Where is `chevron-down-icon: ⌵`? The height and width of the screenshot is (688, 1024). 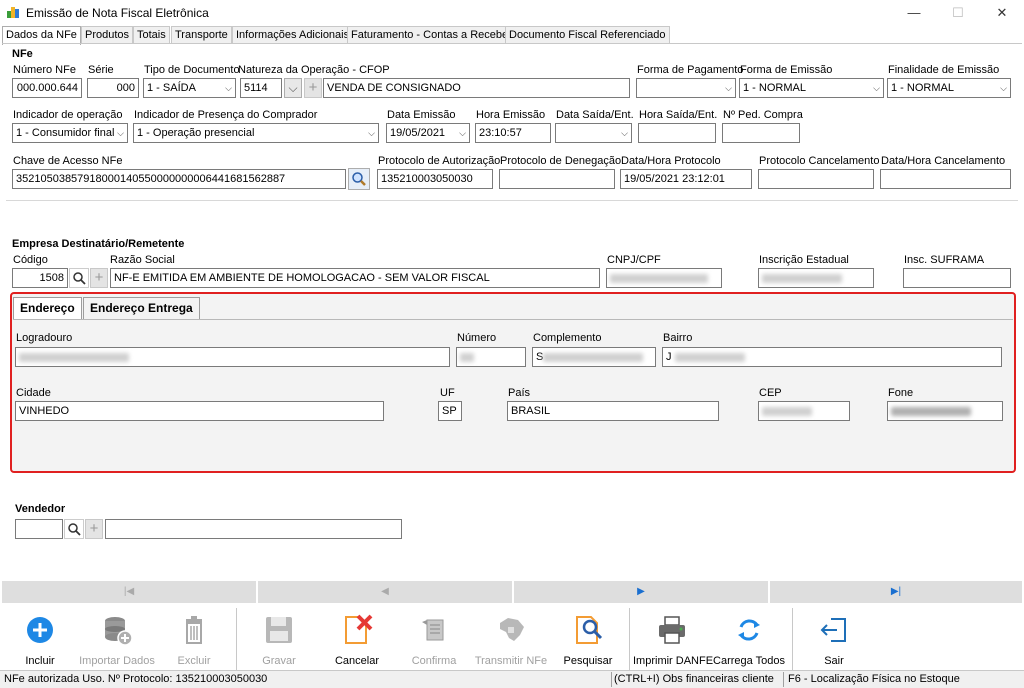 chevron-down-icon: ⌵ is located at coordinates (371, 133).